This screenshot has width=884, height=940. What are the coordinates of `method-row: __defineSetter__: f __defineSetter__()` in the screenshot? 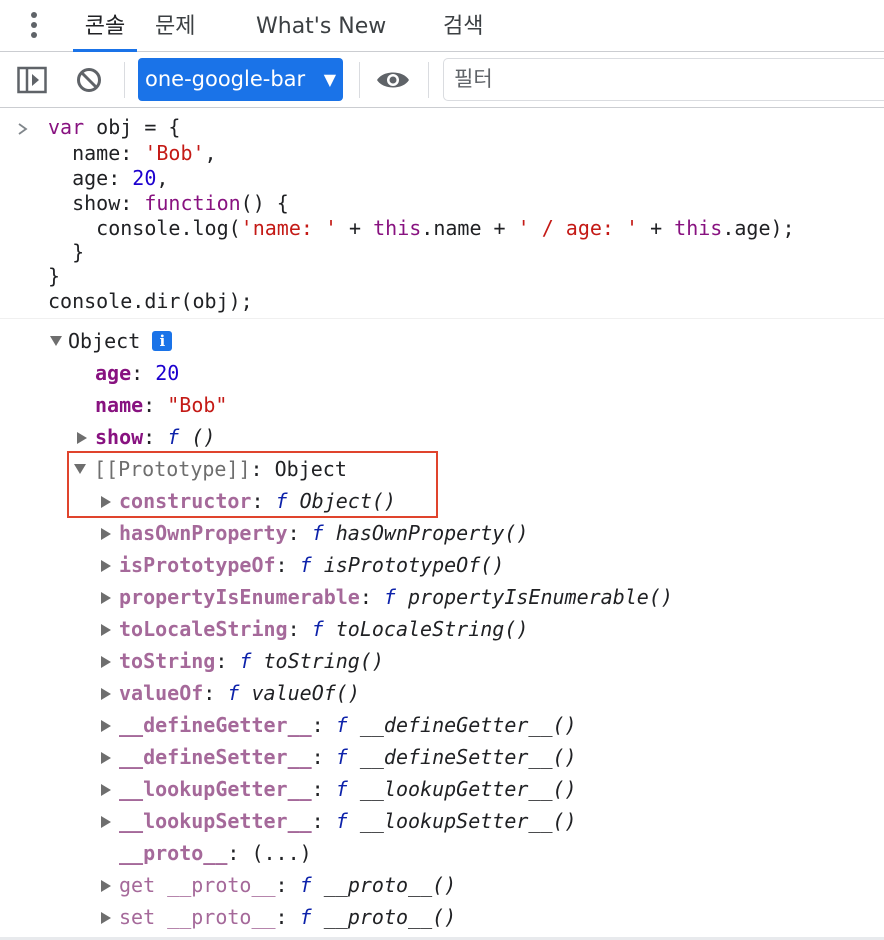 It's located at (339, 757).